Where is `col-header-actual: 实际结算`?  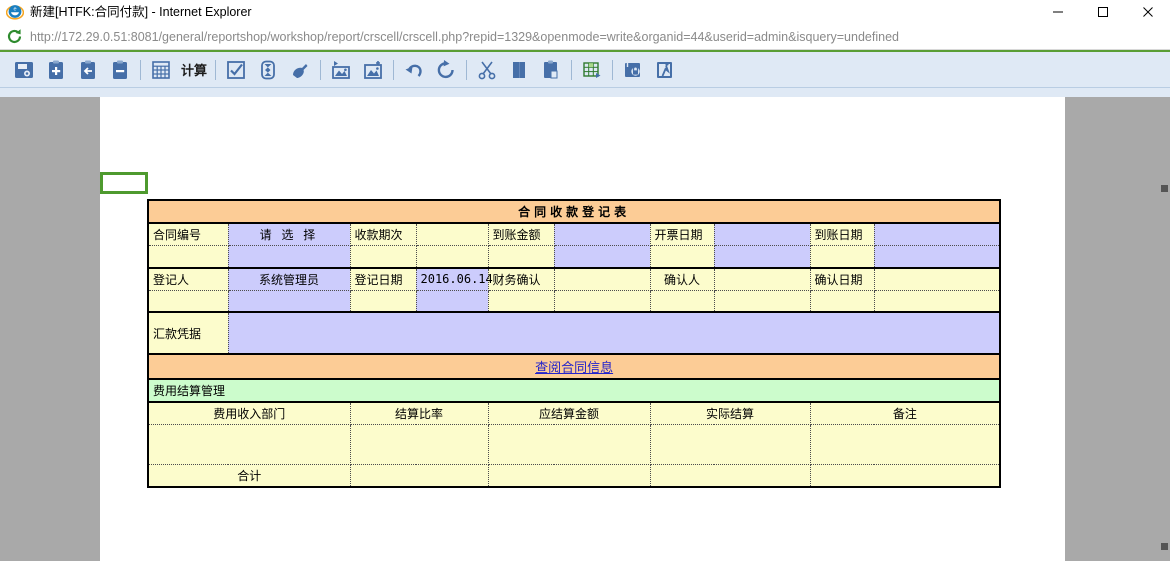 col-header-actual: 实际结算 is located at coordinates (730, 413).